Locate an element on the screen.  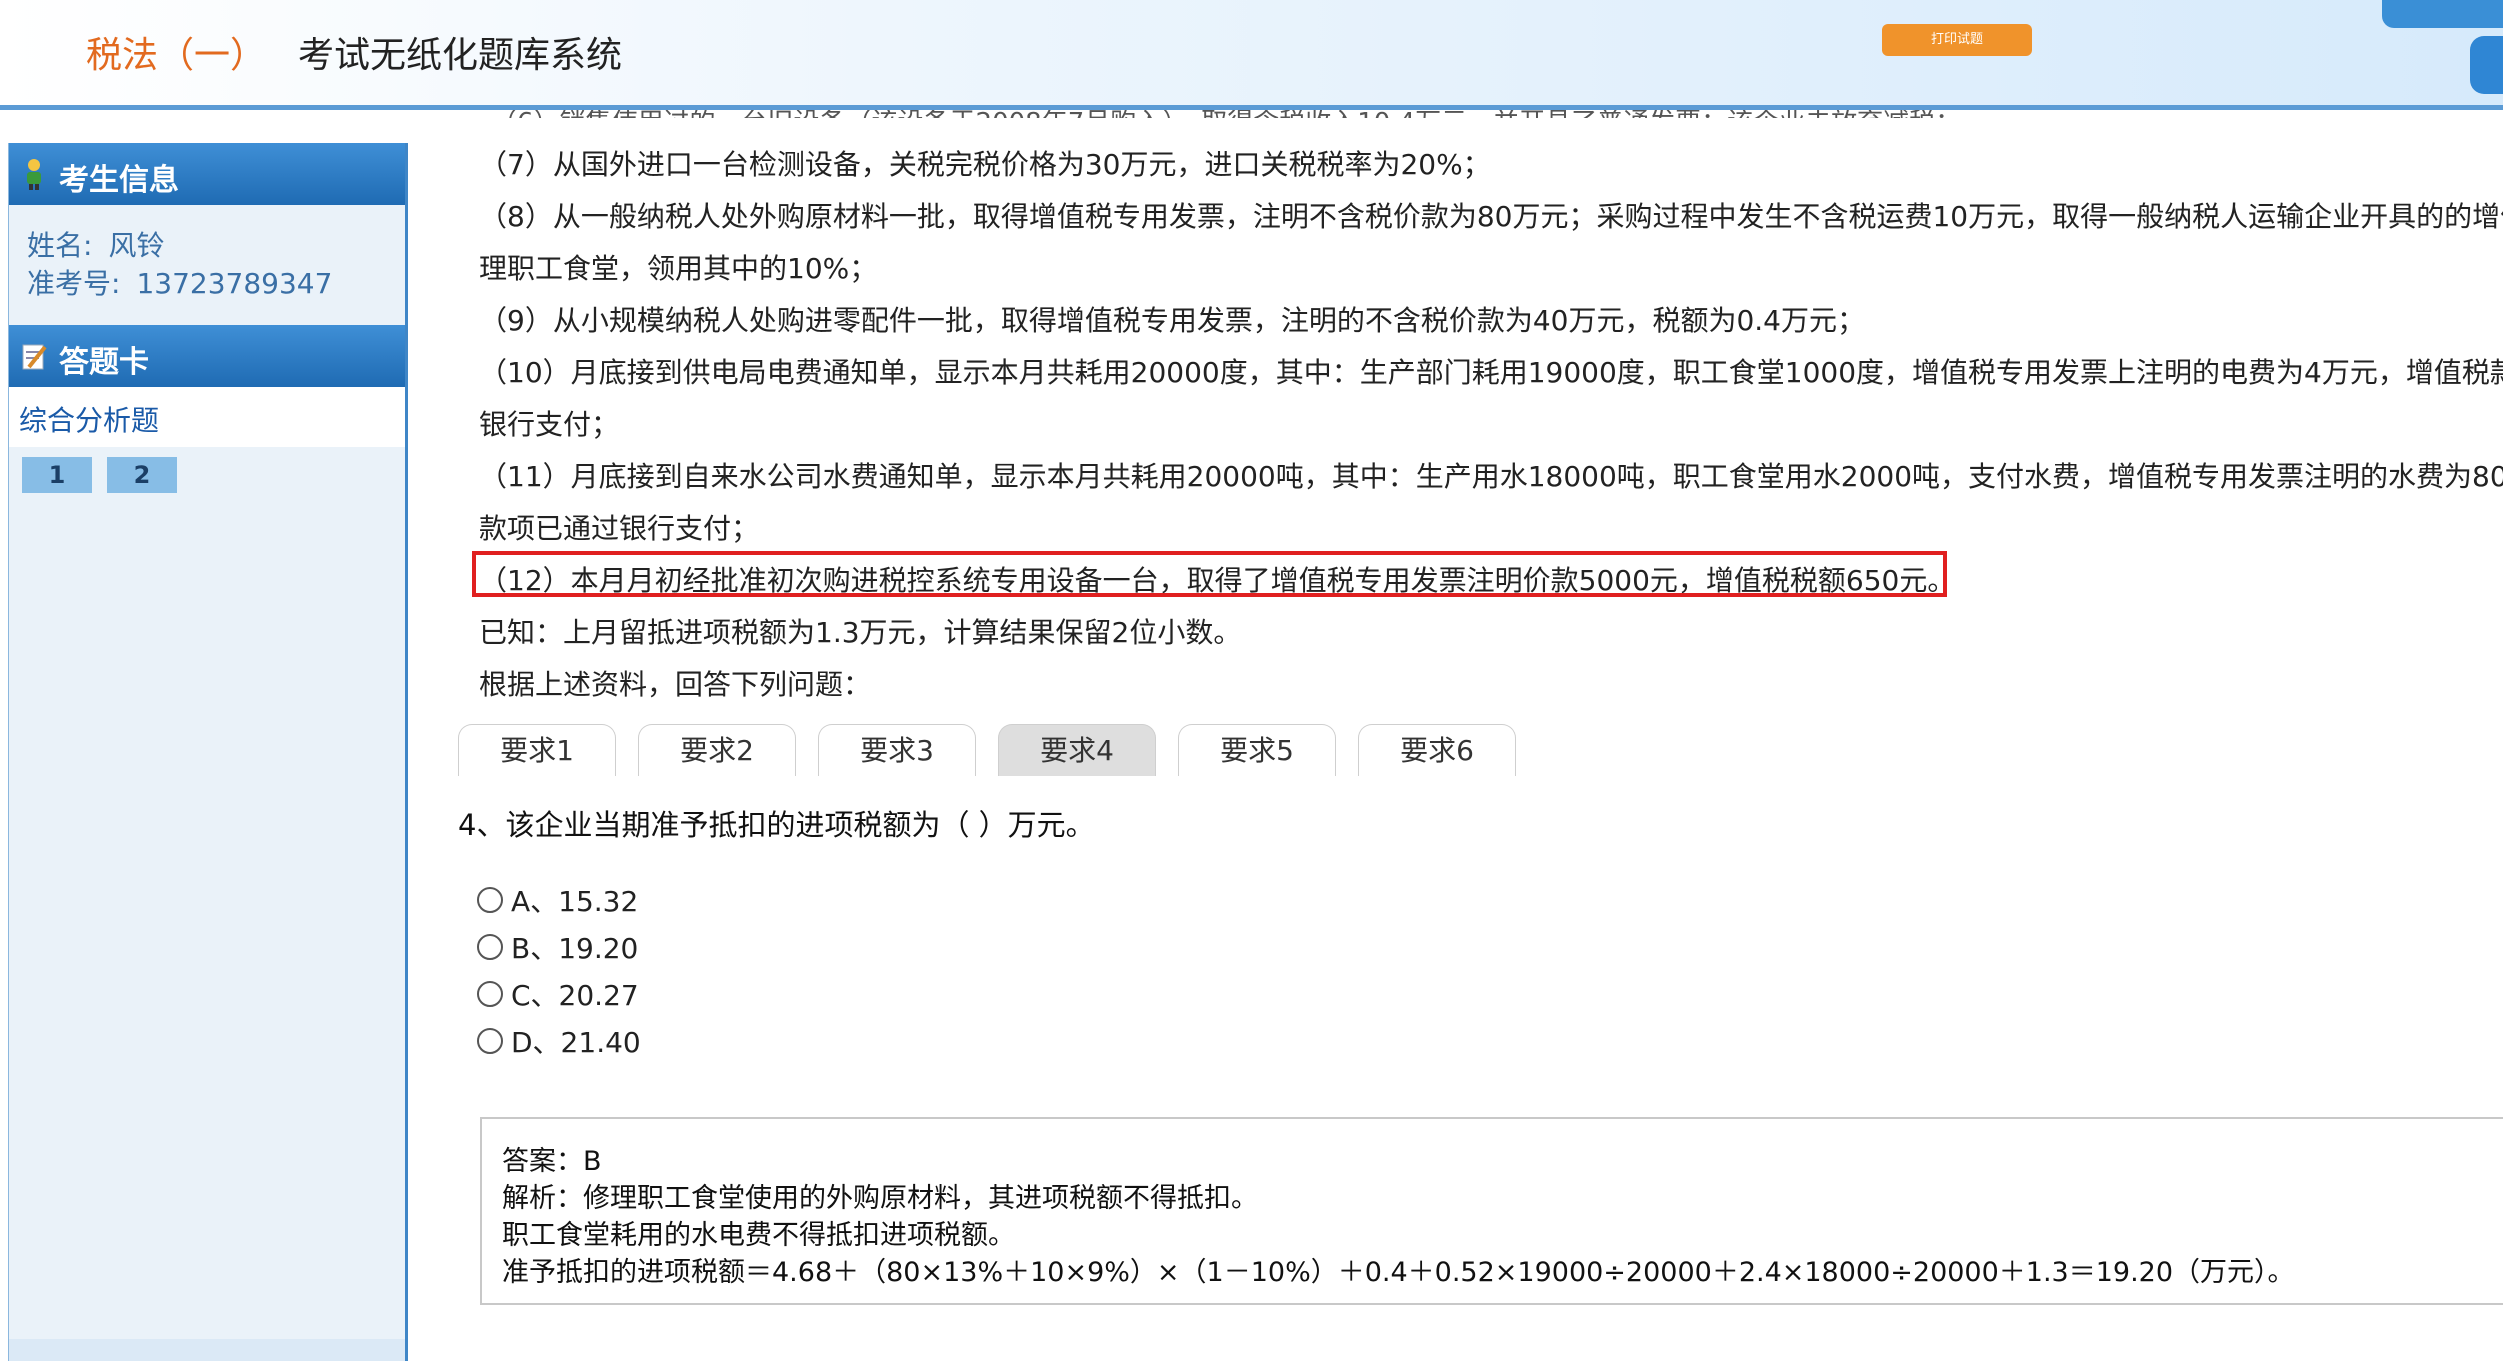
highlight-box is located at coordinates (1209, 574).